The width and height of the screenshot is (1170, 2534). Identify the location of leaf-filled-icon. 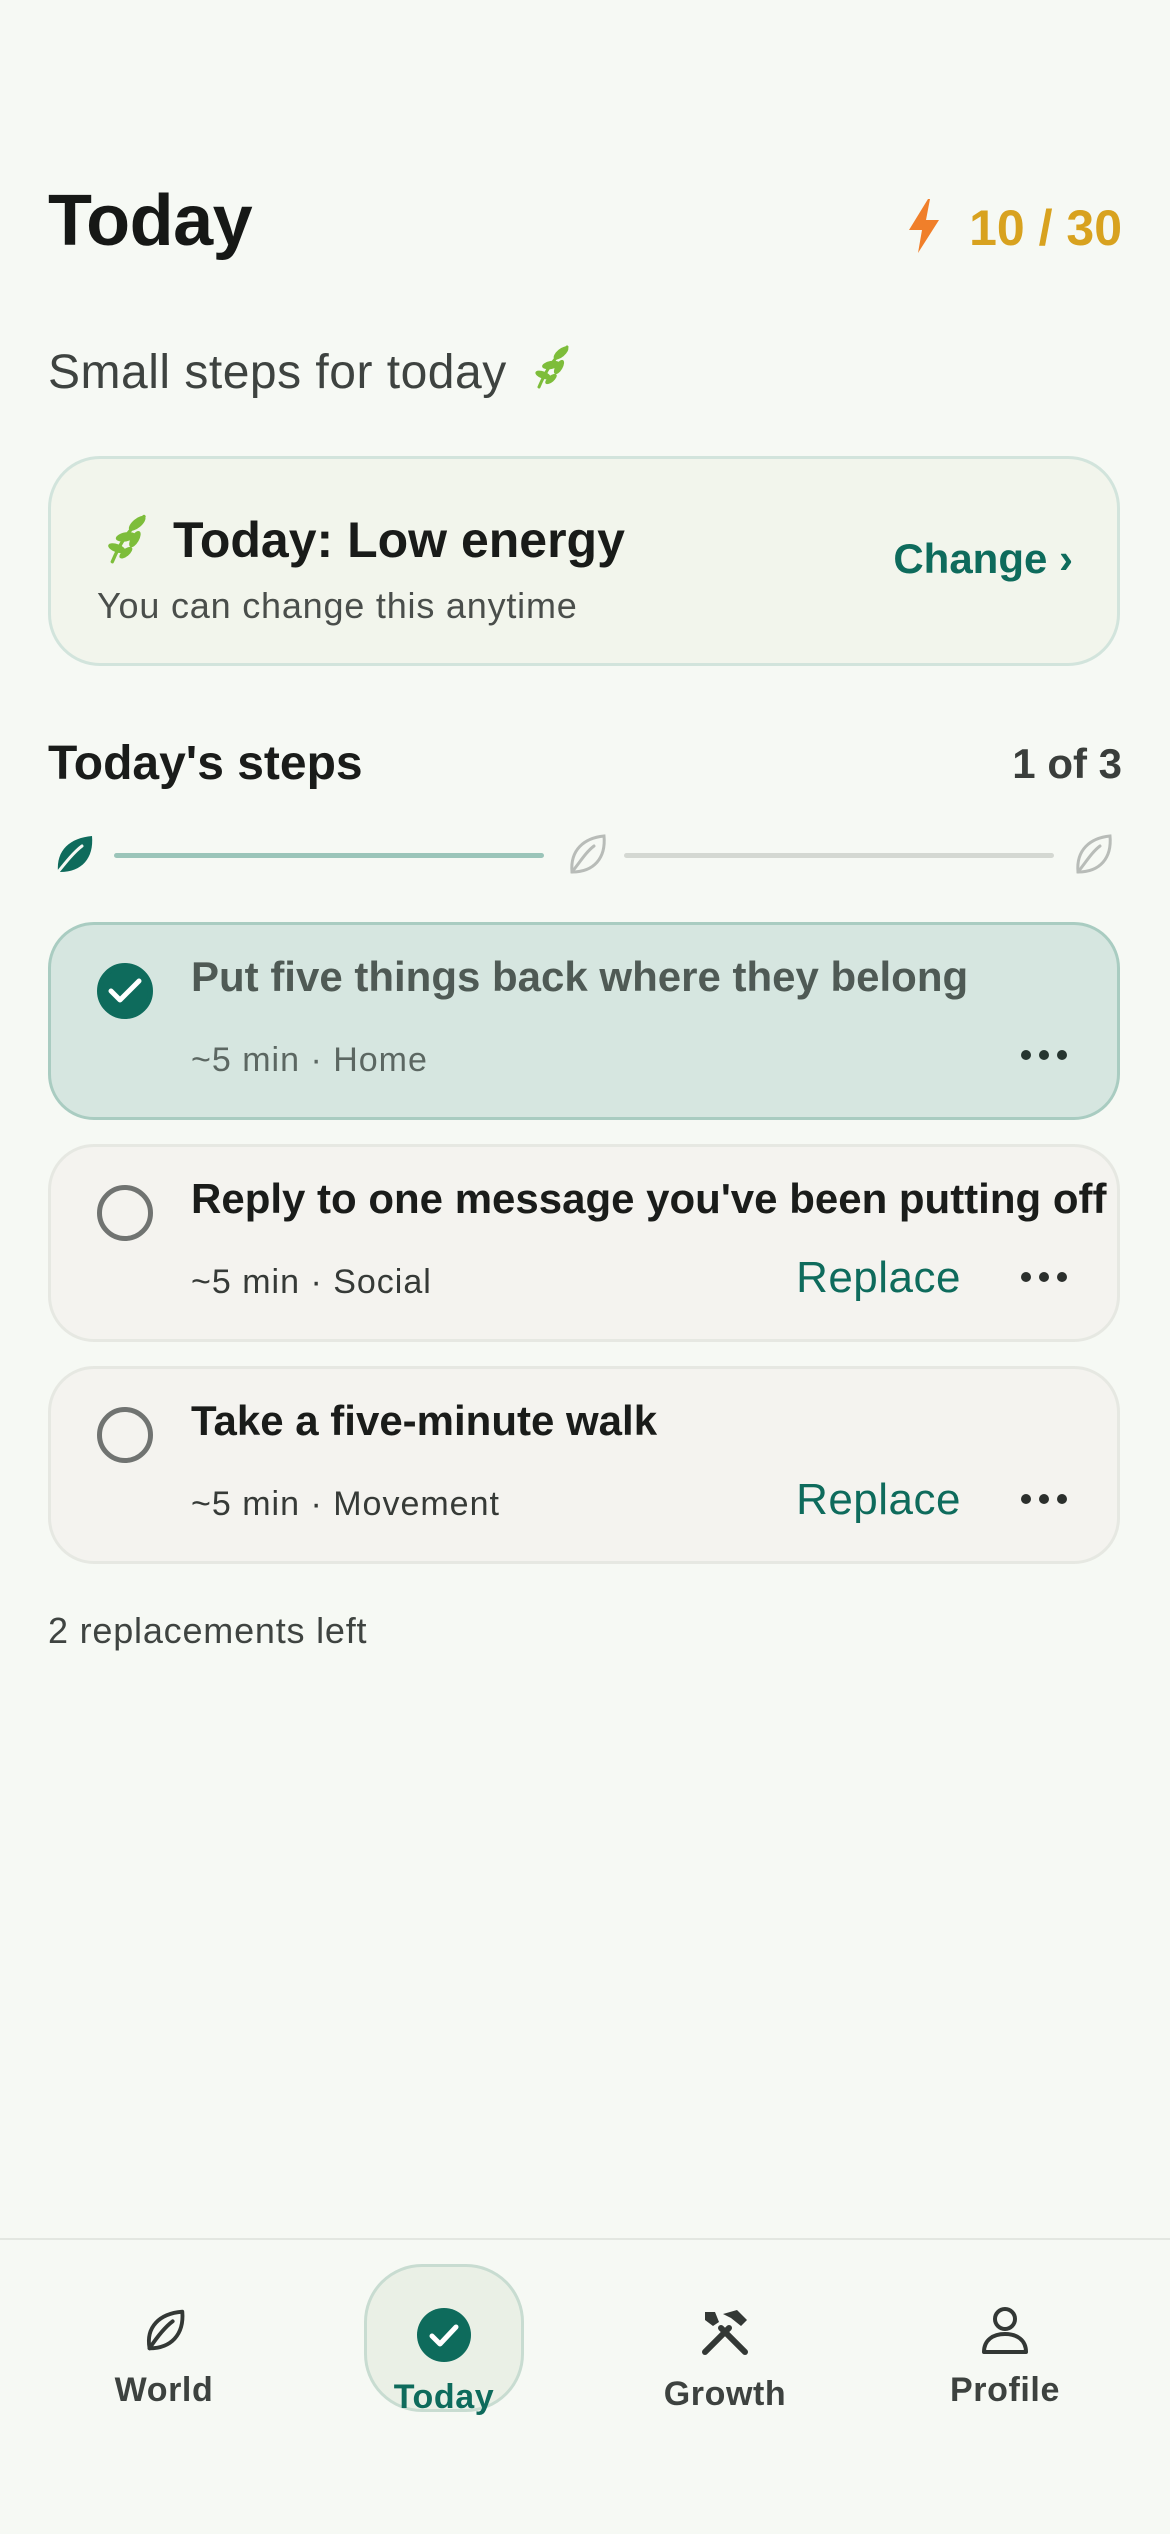
(75, 855).